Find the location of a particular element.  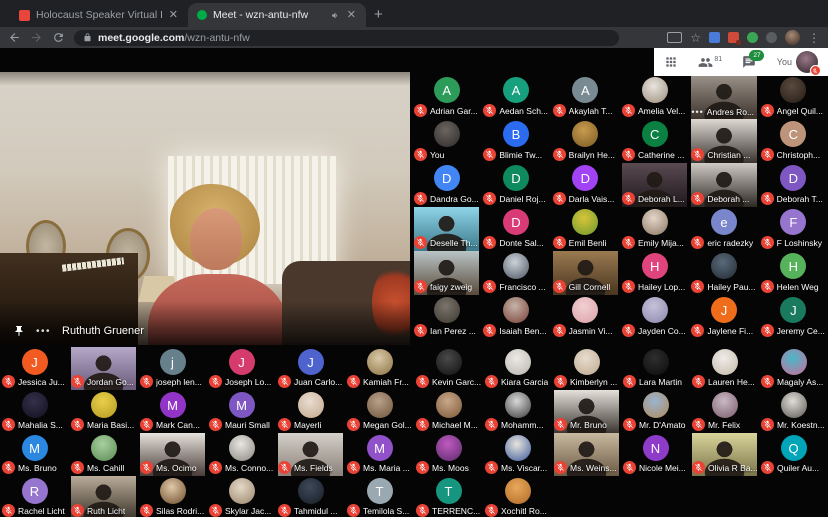

forward-icon is located at coordinates (36, 37).